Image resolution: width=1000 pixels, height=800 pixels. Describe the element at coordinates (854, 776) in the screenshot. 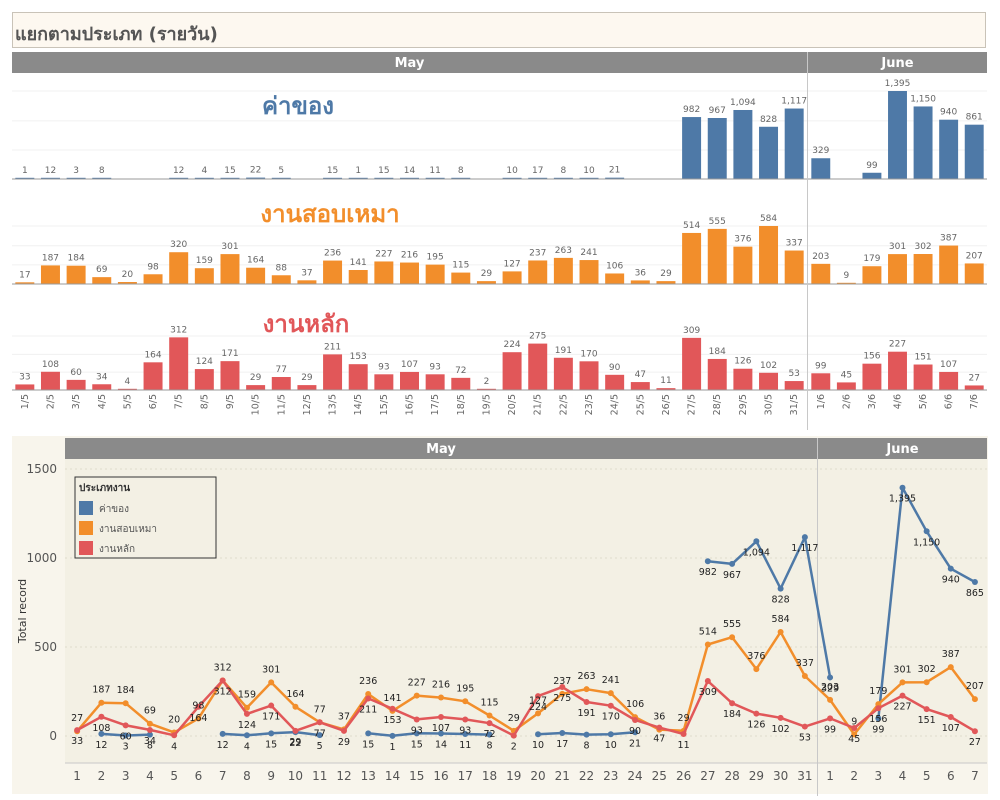

I see `x-tick-label: 2` at that location.